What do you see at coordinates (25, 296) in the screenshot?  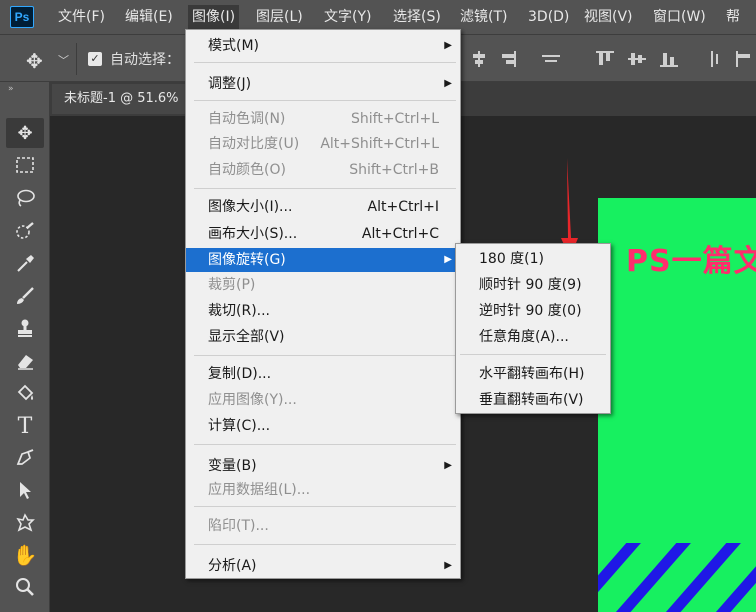 I see `brush-tool-icon` at bounding box center [25, 296].